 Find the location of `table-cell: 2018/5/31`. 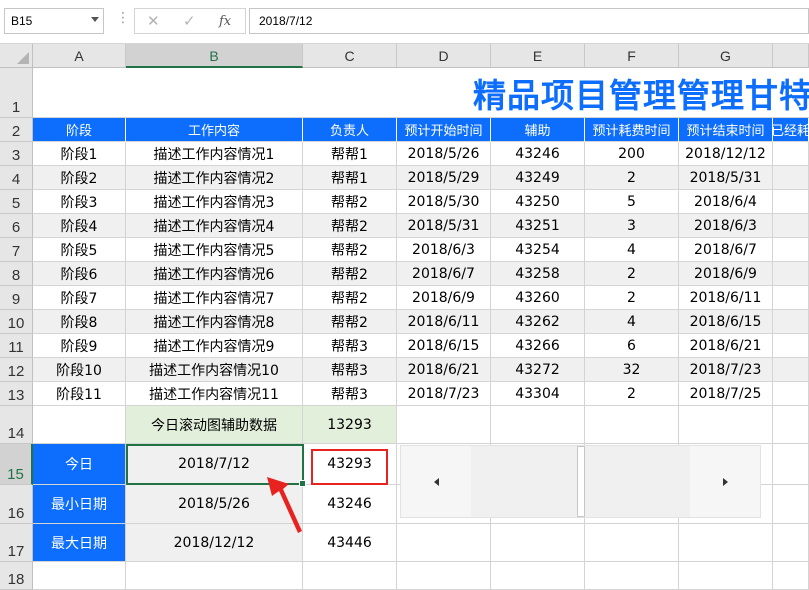

table-cell: 2018/5/31 is located at coordinates (444, 226).